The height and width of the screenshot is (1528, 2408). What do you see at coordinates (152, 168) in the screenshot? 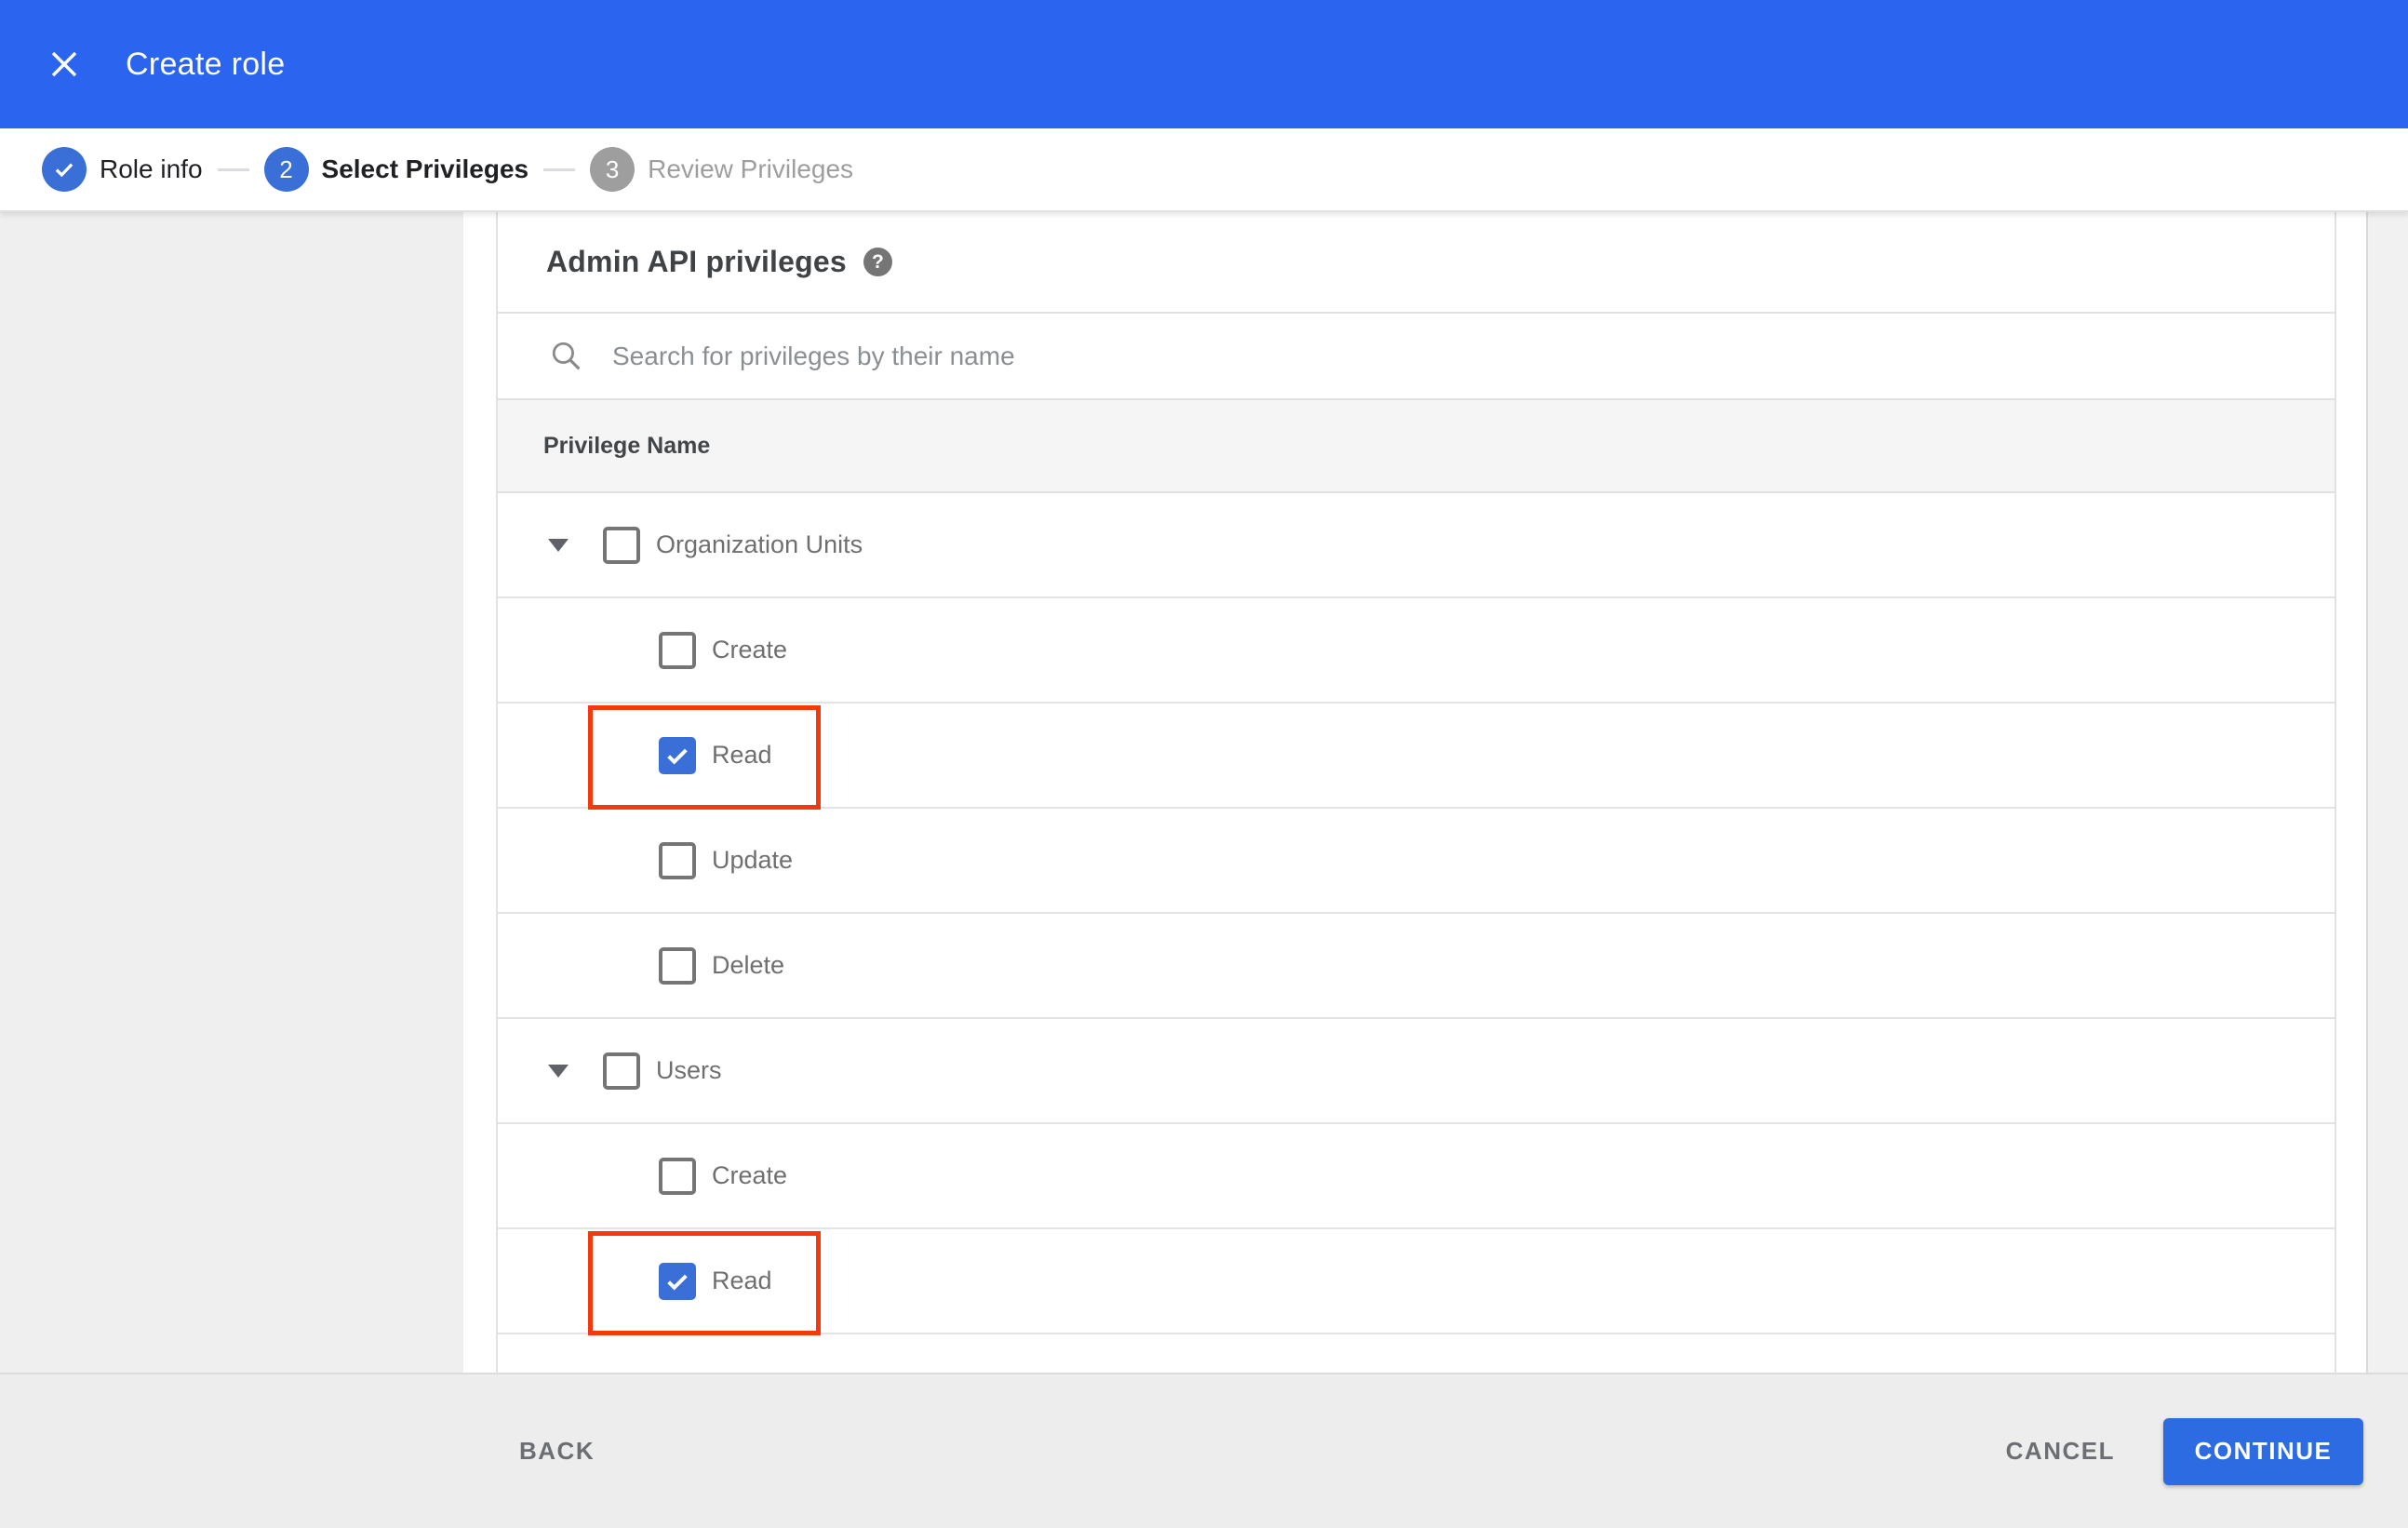
I see `step-label: Role info` at bounding box center [152, 168].